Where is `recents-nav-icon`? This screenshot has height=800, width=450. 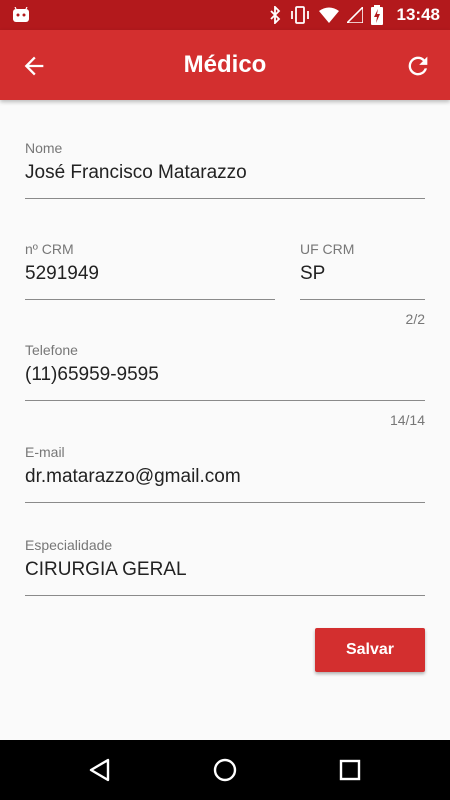
recents-nav-icon is located at coordinates (350, 770).